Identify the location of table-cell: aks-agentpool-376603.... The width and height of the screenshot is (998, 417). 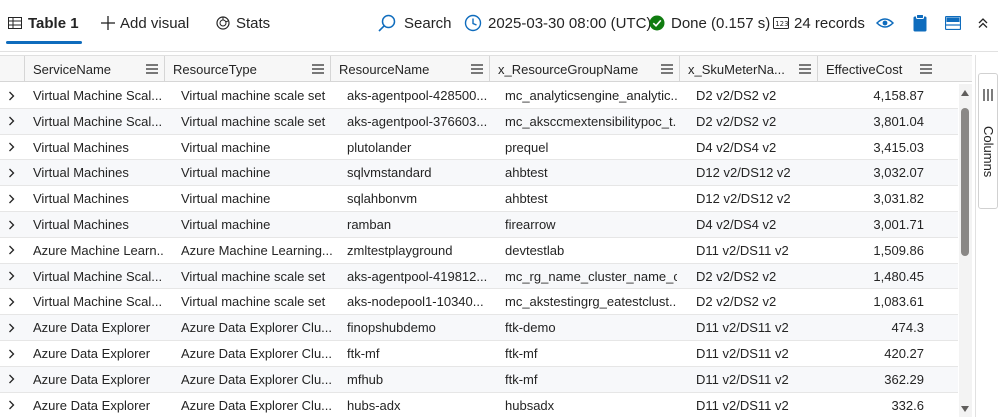
(417, 121).